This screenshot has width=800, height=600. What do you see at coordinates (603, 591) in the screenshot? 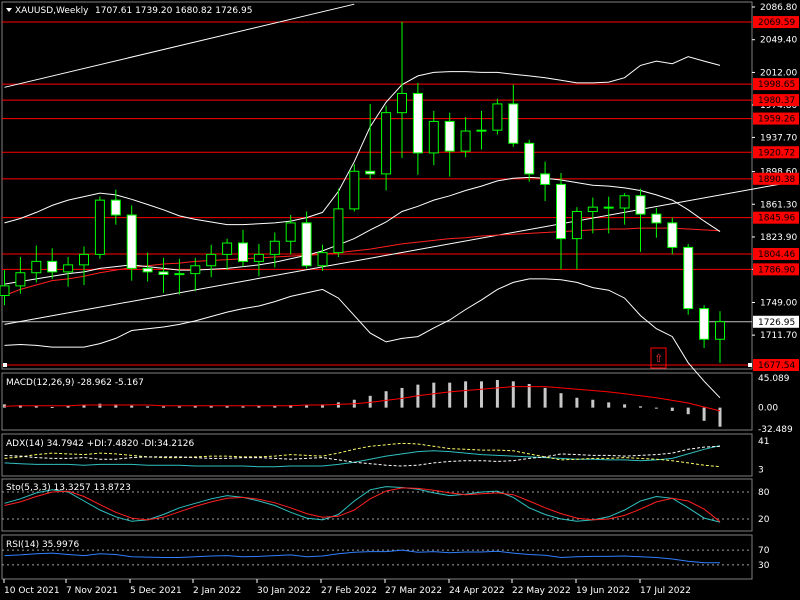
I see `x-tick-label: 19 Jun 2022` at bounding box center [603, 591].